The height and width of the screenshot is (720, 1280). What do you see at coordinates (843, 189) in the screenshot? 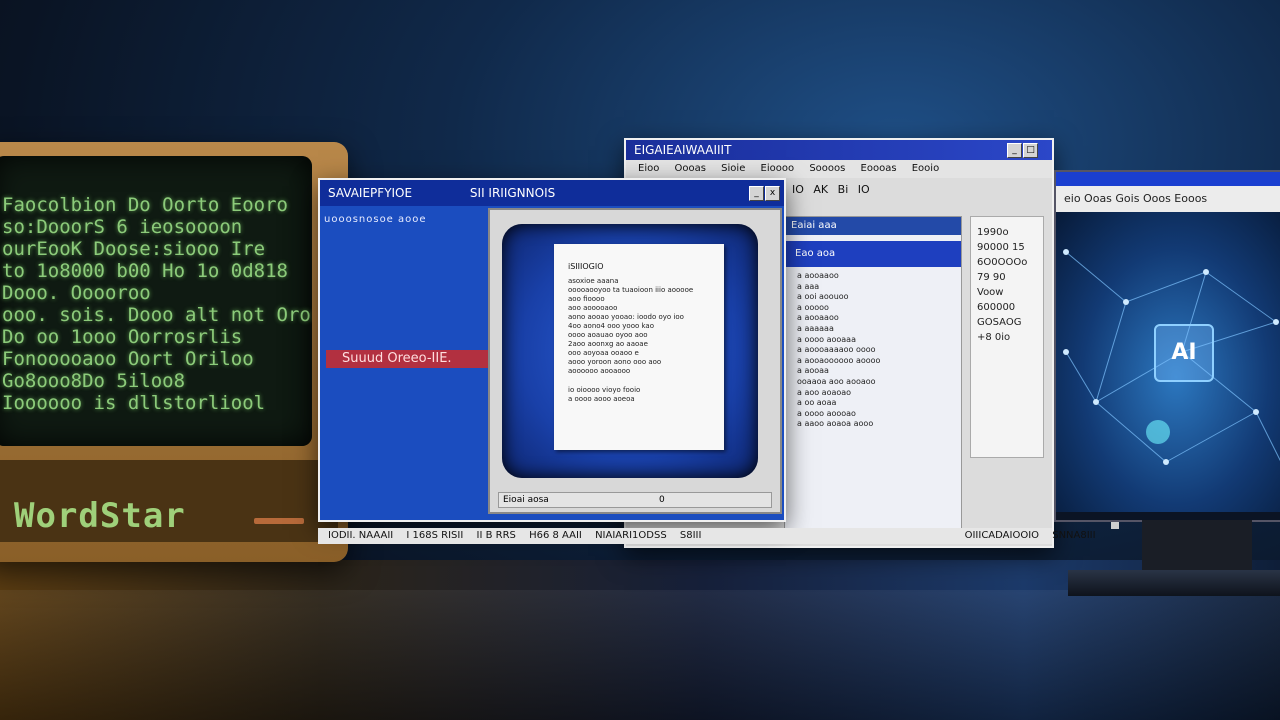
I see `toolbar-button: Bi` at bounding box center [843, 189].